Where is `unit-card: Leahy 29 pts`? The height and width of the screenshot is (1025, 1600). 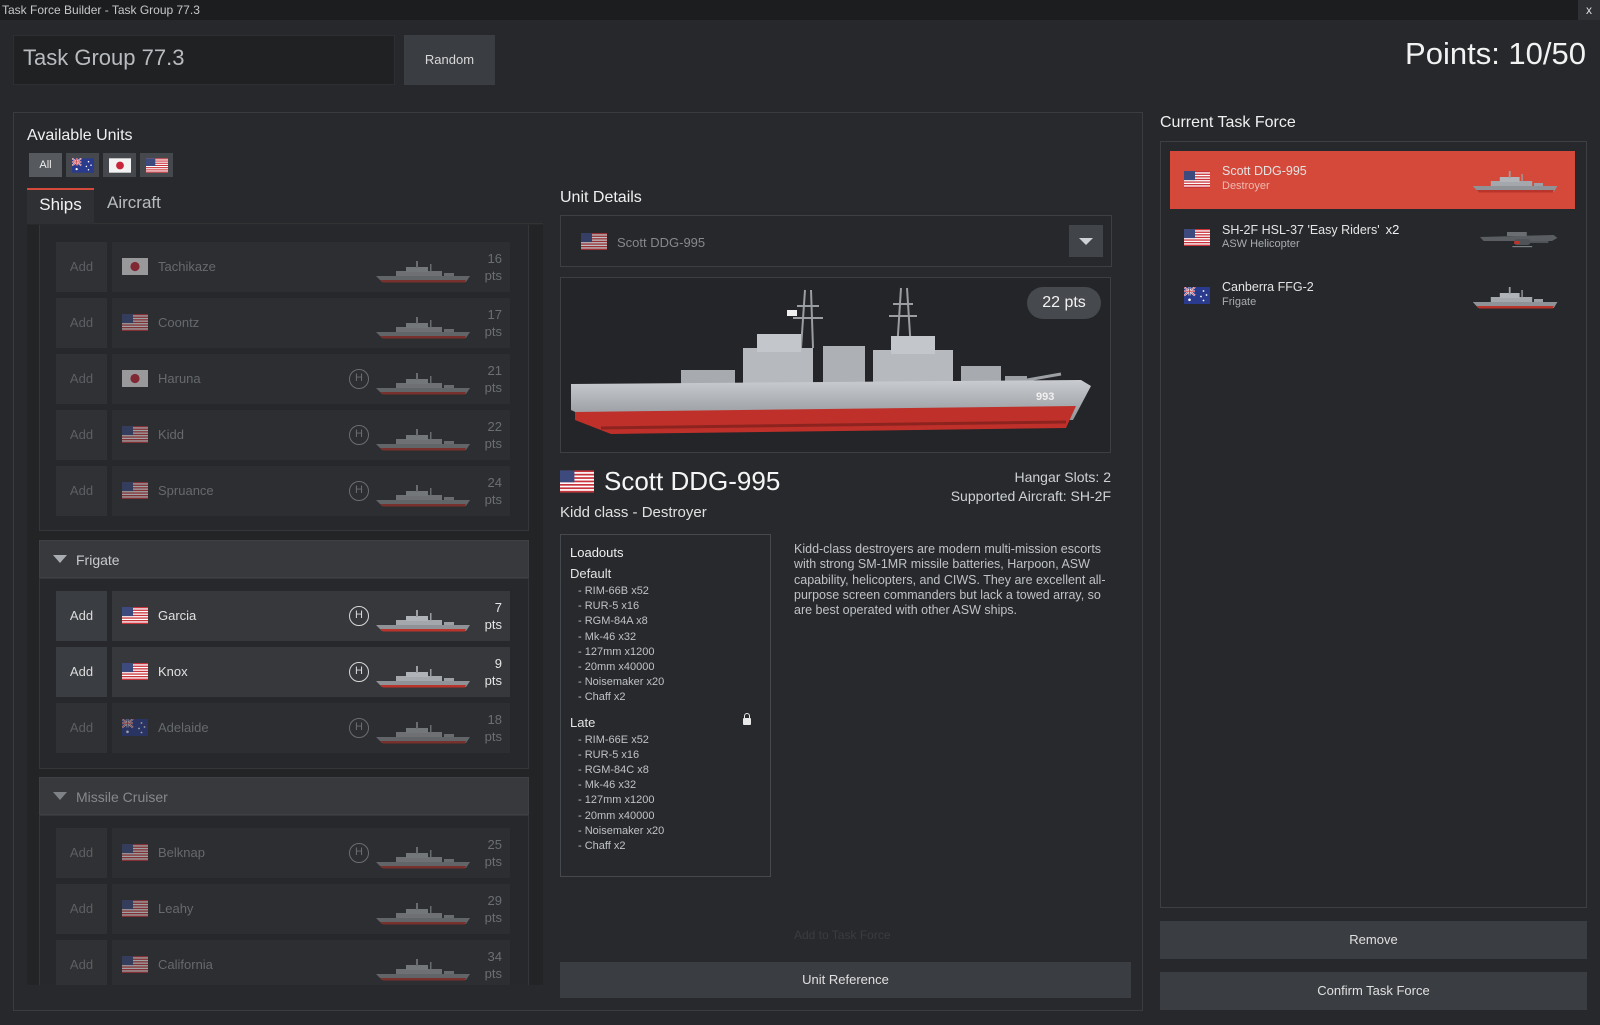 unit-card: Leahy 29 pts is located at coordinates (311, 909).